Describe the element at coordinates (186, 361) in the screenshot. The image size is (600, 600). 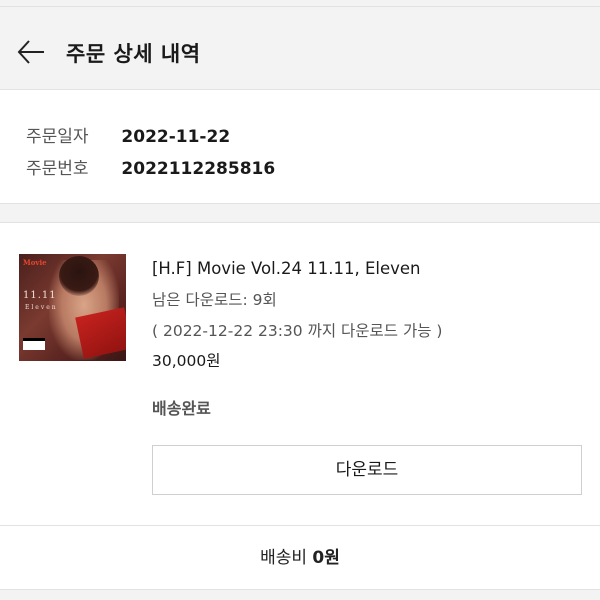
I see `product-price: 30,000원` at that location.